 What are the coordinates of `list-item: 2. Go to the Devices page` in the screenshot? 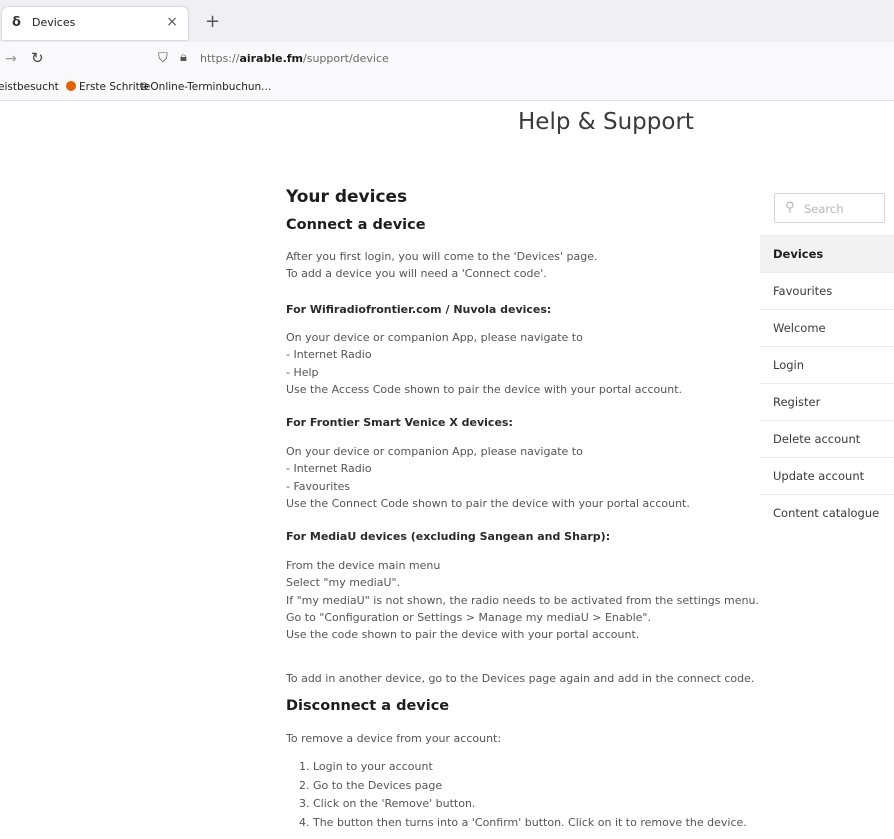 It's located at (371, 785).